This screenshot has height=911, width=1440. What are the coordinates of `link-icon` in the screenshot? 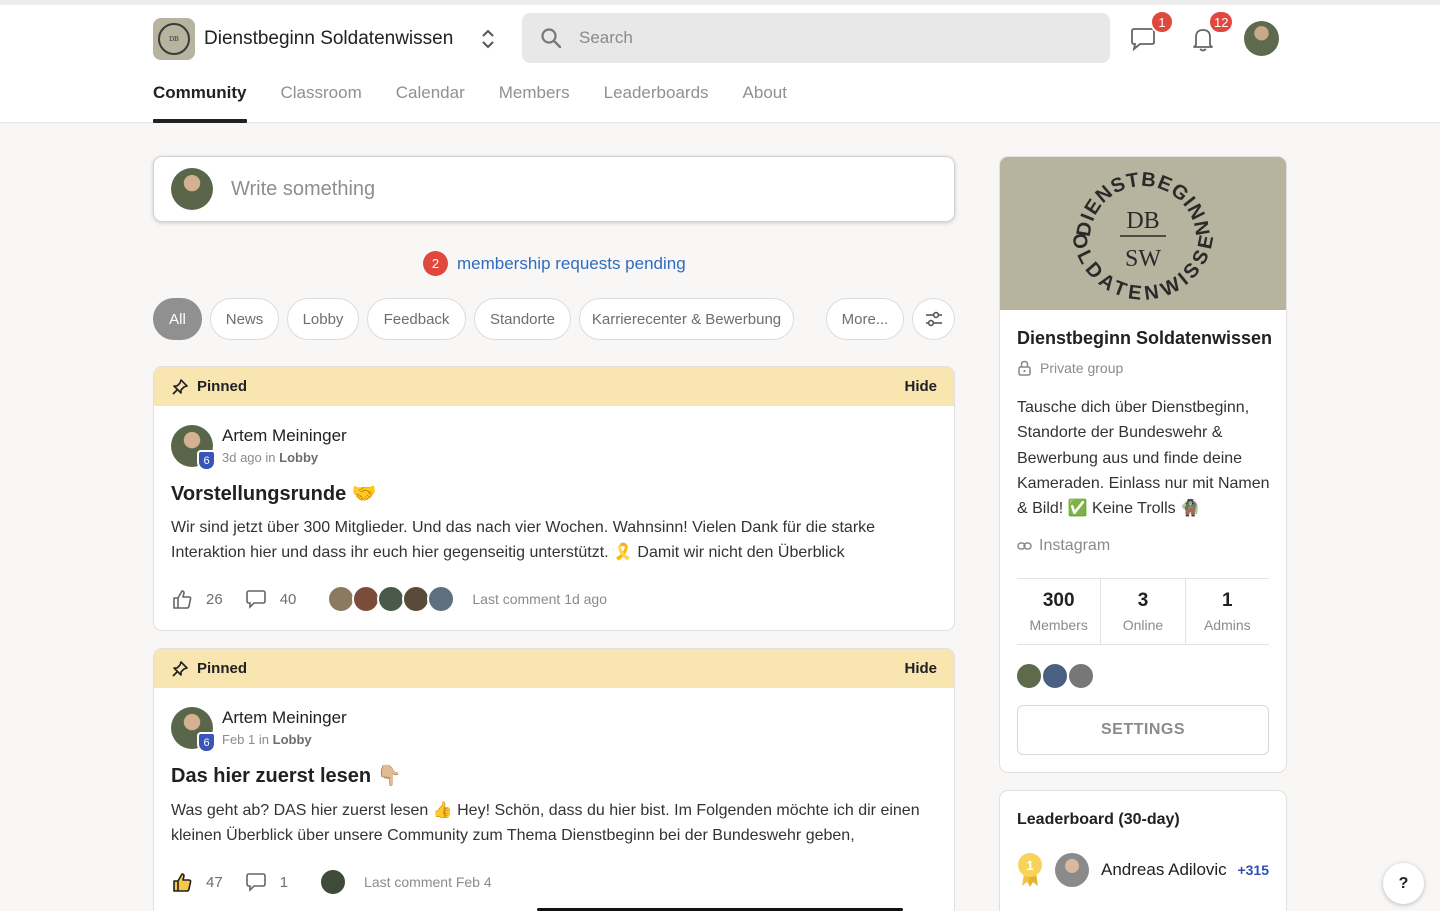 It's located at (1024, 546).